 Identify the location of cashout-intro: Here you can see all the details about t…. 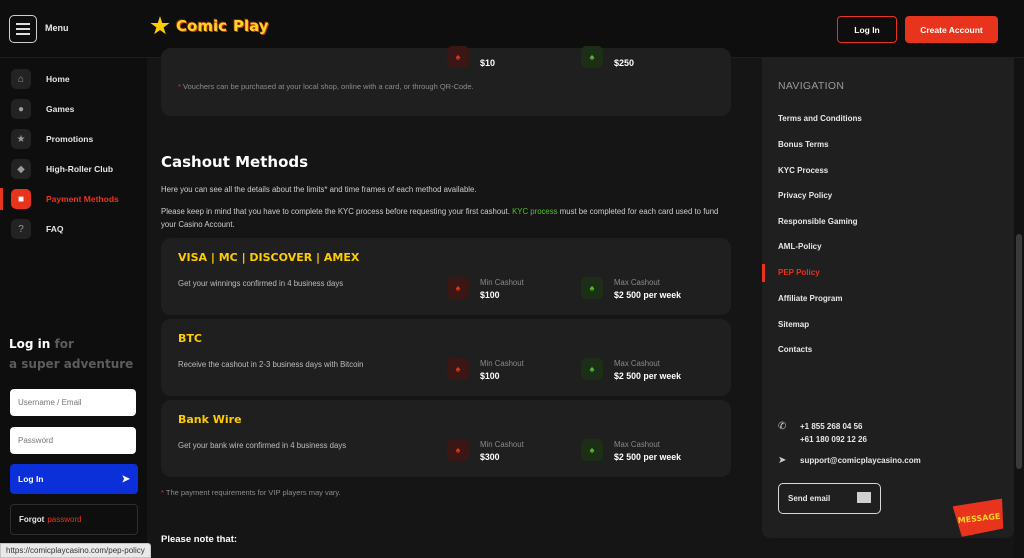
(319, 189).